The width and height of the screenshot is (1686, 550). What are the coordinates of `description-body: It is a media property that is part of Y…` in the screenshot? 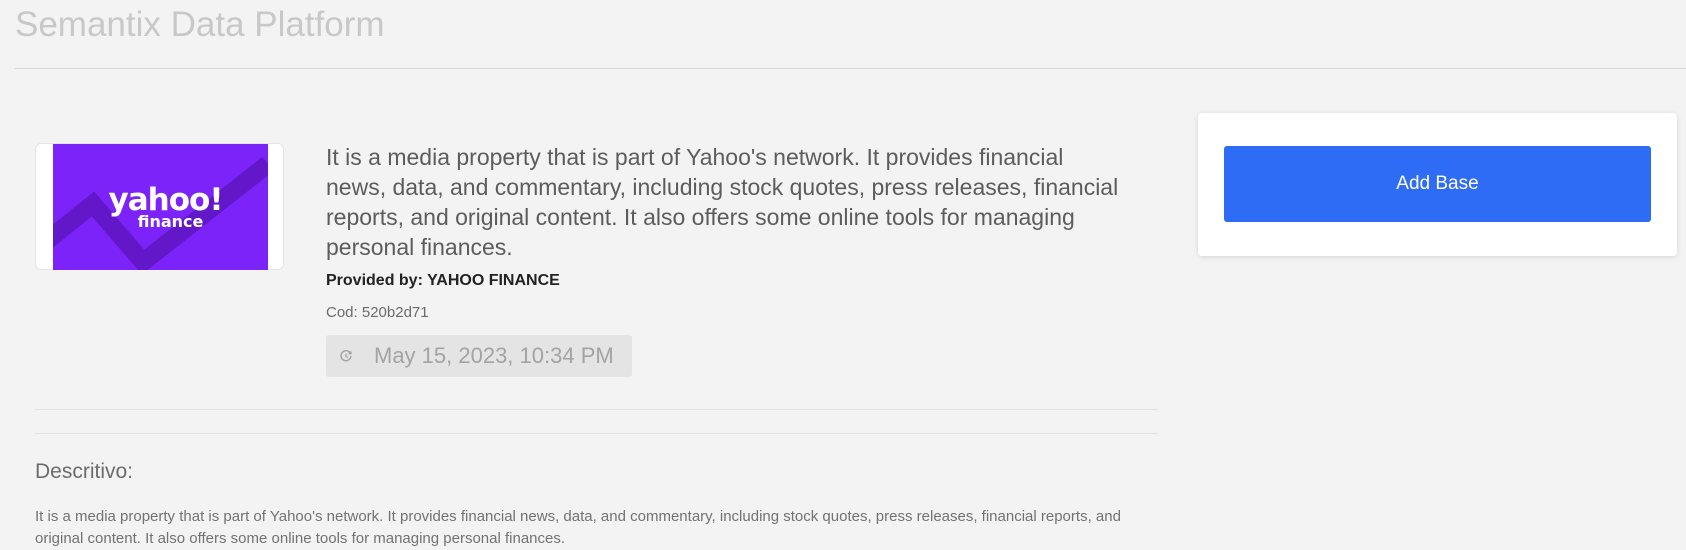 It's located at (578, 527).